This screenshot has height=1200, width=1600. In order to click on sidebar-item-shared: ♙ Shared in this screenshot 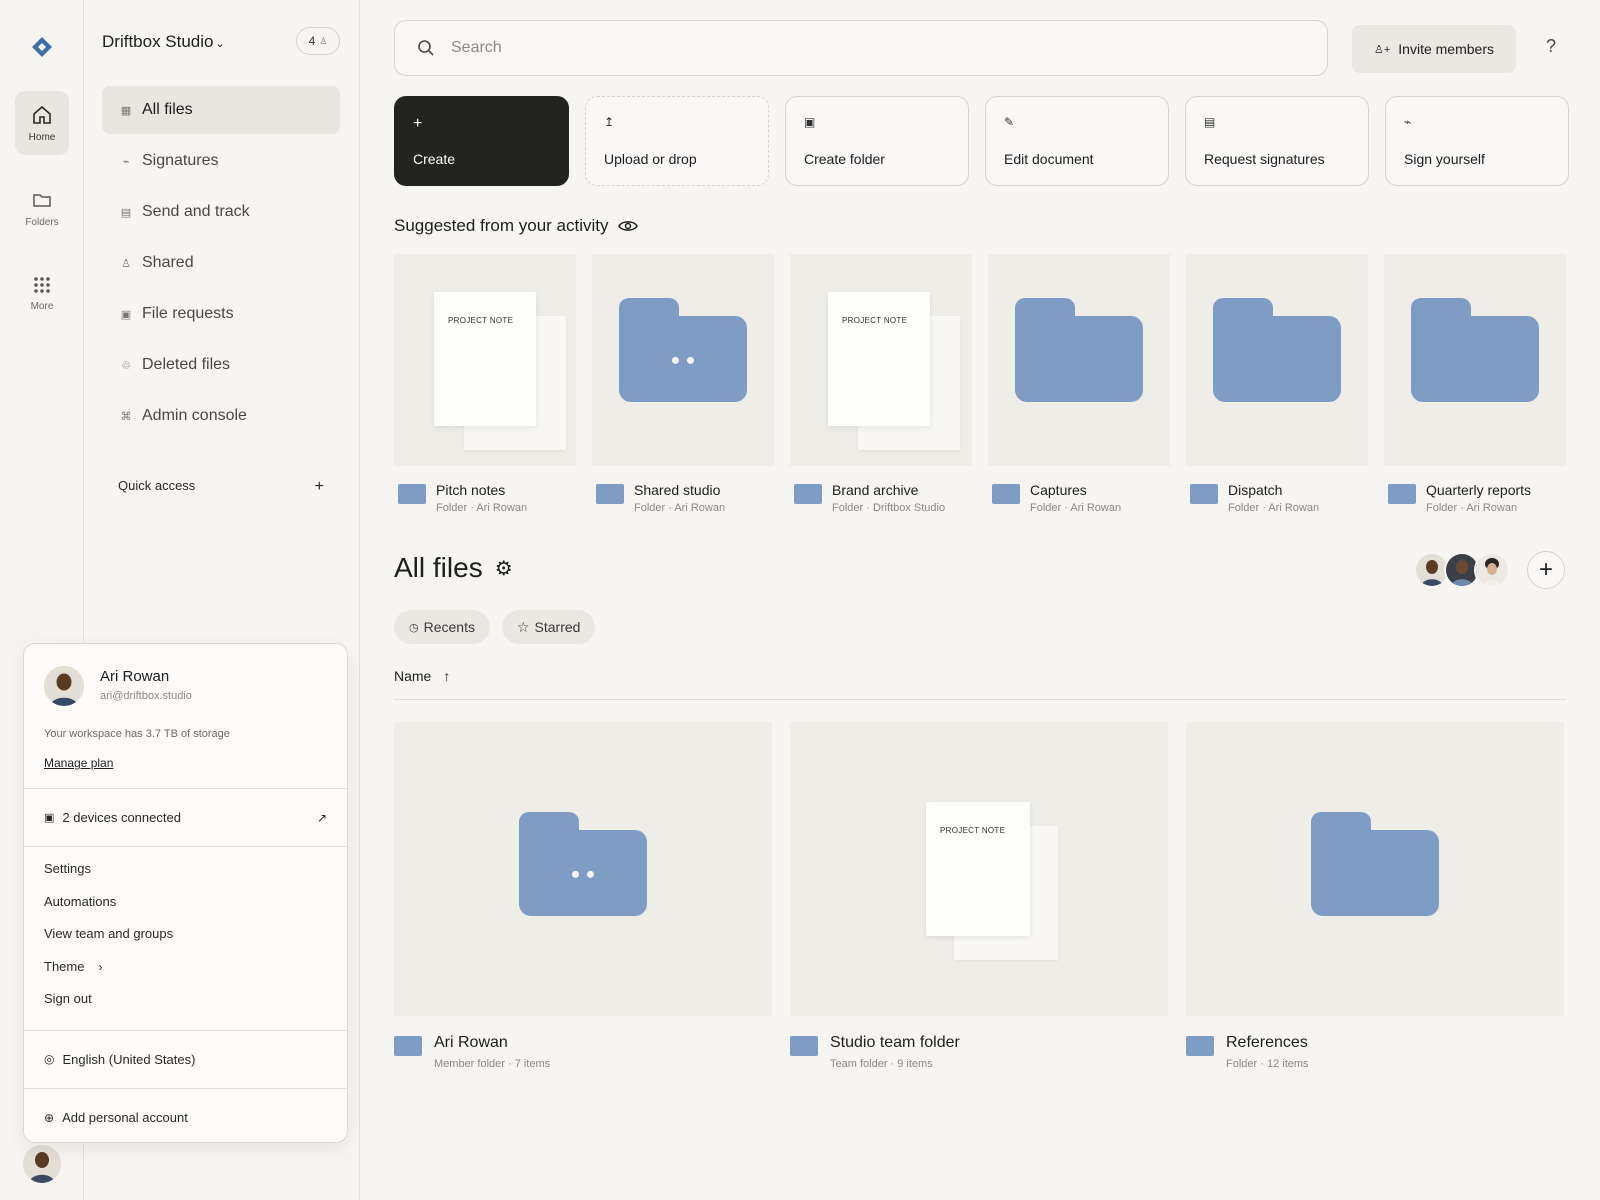, I will do `click(221, 263)`.